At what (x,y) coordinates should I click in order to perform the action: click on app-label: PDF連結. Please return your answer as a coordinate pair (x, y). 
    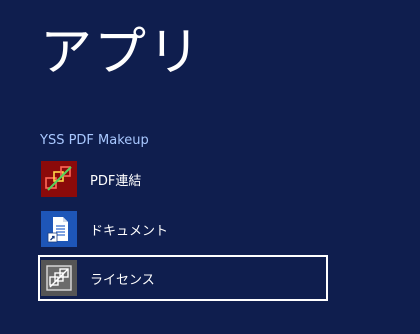
    Looking at the image, I should click on (116, 181).